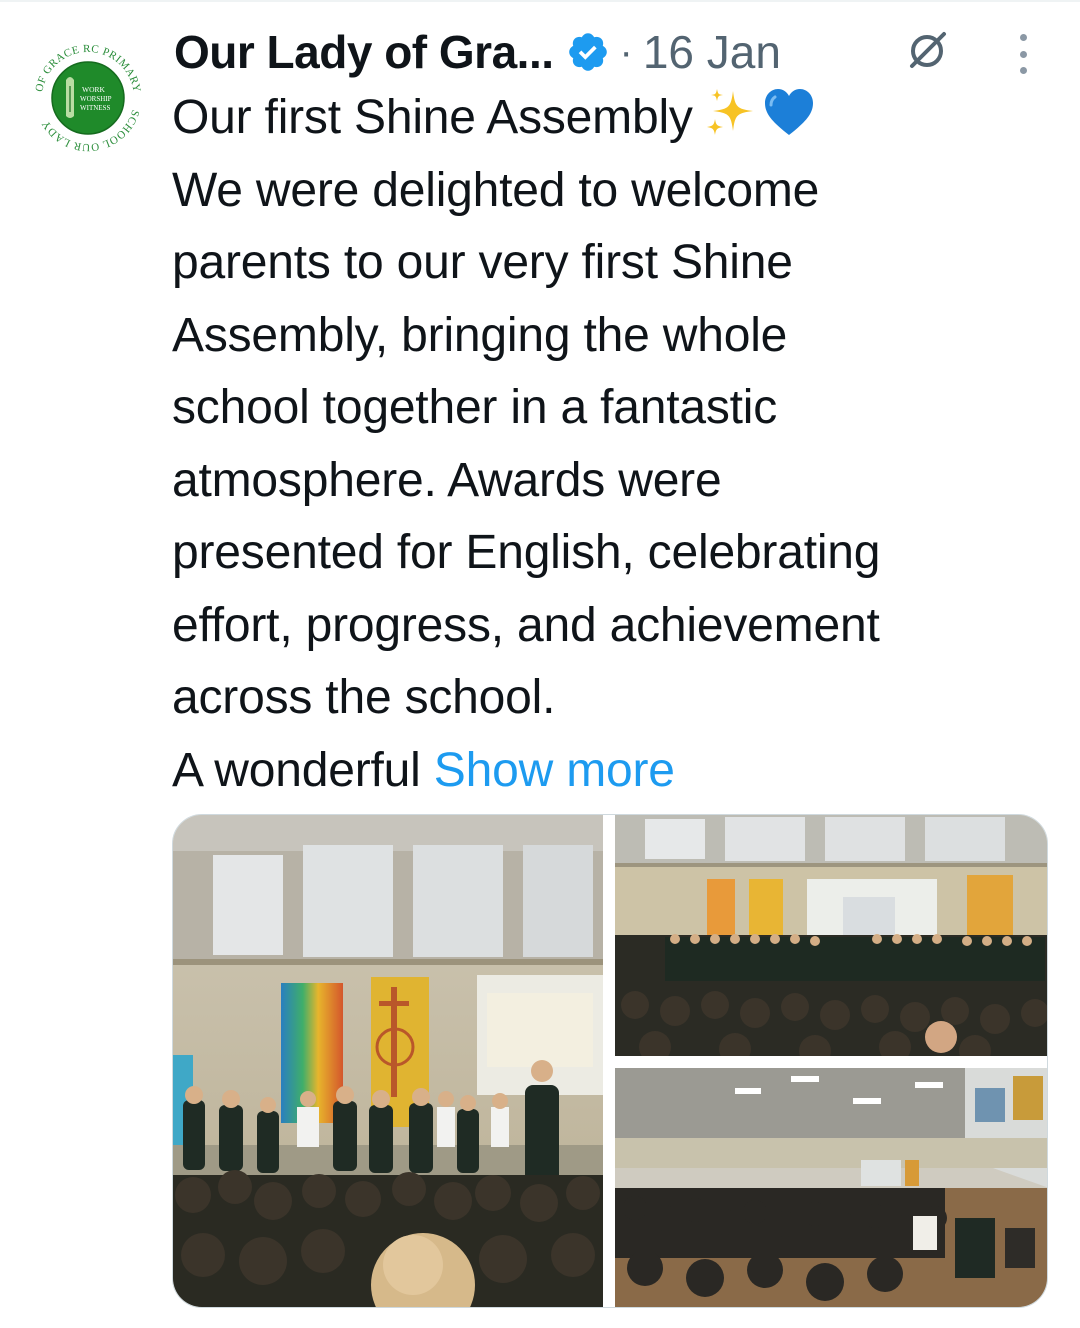  I want to click on more-options-icon, so click(1023, 54).